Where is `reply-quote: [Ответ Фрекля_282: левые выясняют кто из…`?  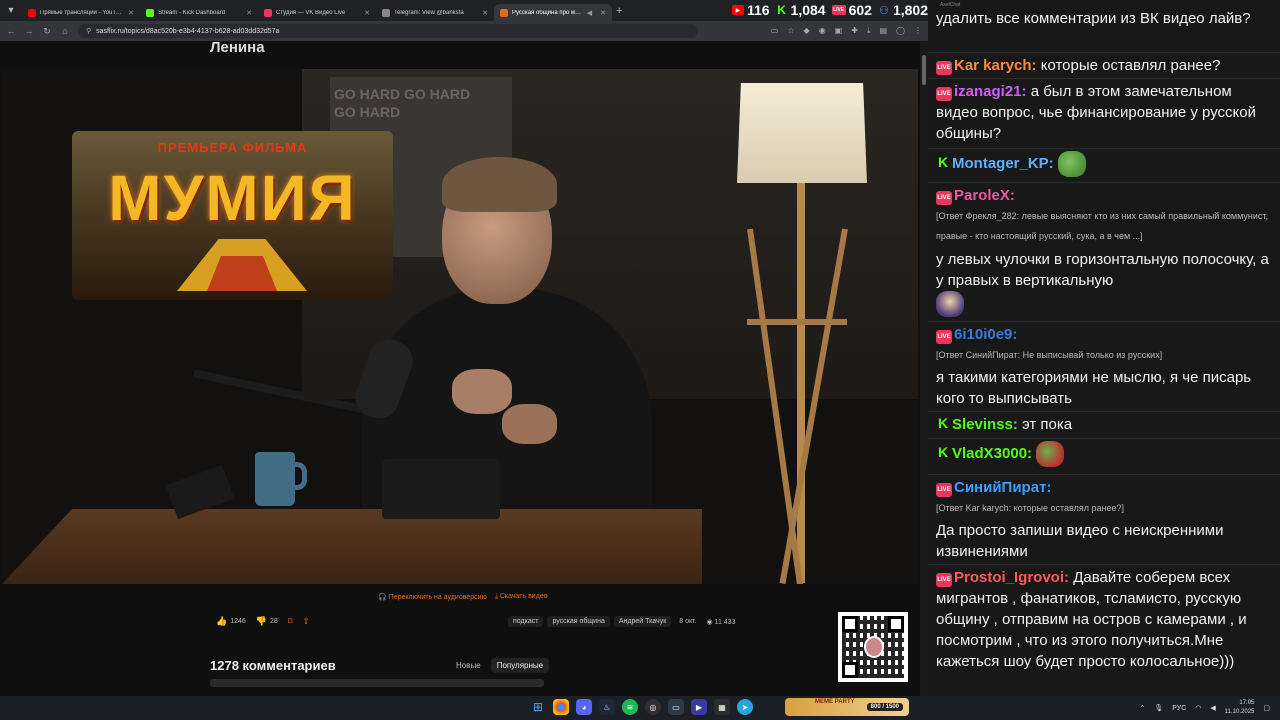
reply-quote: [Ответ Фрекля_282: левые выясняют кто из… is located at coordinates (1102, 226).